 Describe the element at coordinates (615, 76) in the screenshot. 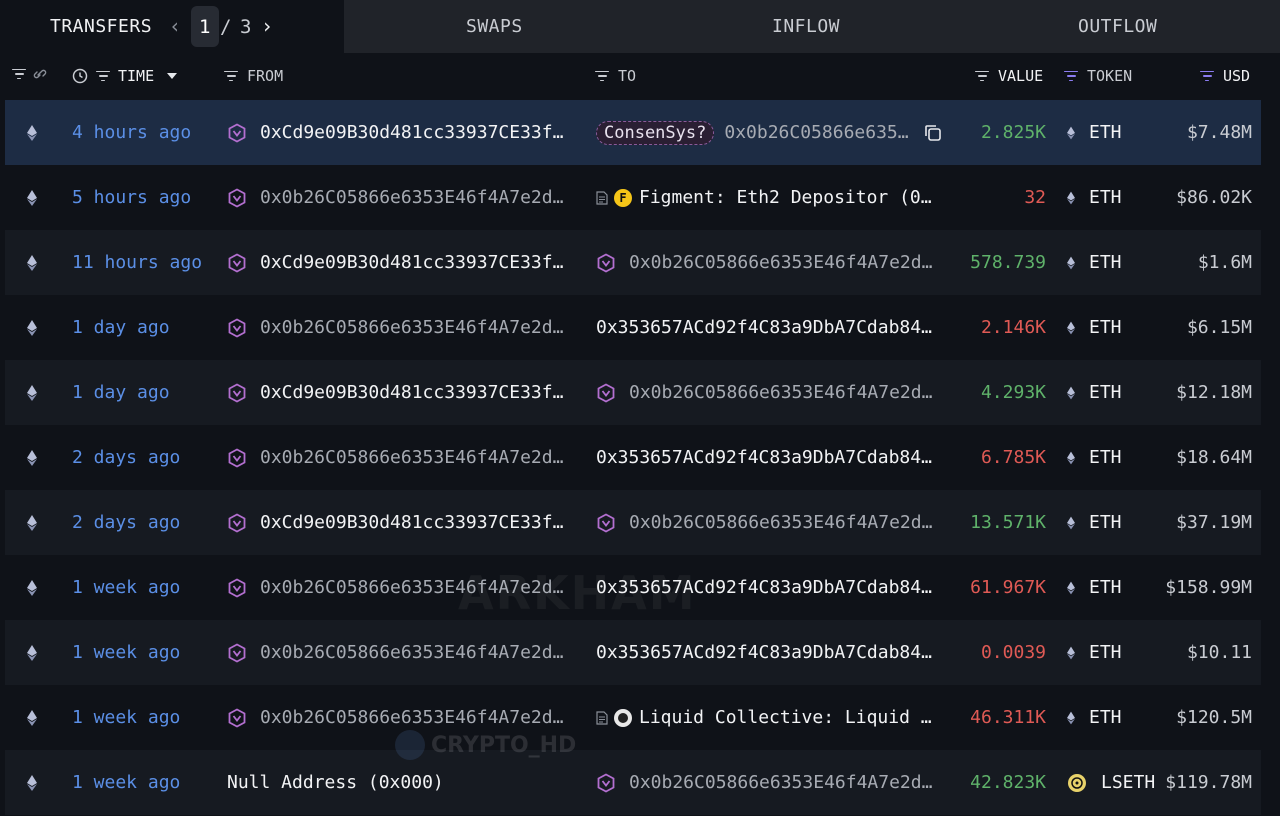

I see `to-column-header: TO` at that location.